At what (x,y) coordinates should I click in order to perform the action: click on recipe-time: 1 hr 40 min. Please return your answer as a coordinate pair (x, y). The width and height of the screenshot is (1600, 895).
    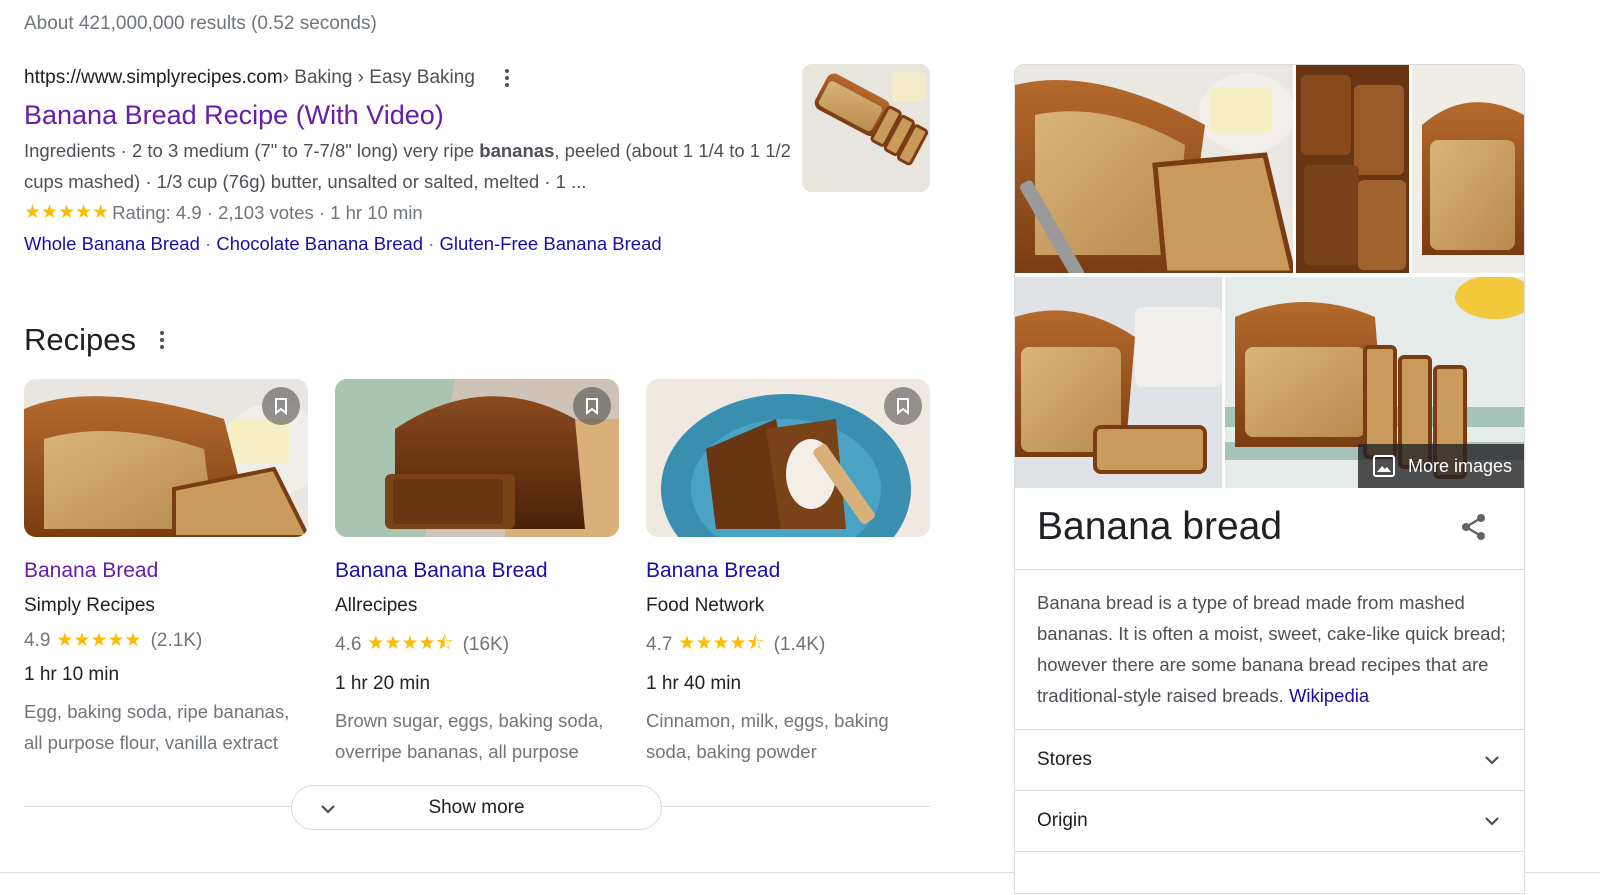
    Looking at the image, I should click on (694, 683).